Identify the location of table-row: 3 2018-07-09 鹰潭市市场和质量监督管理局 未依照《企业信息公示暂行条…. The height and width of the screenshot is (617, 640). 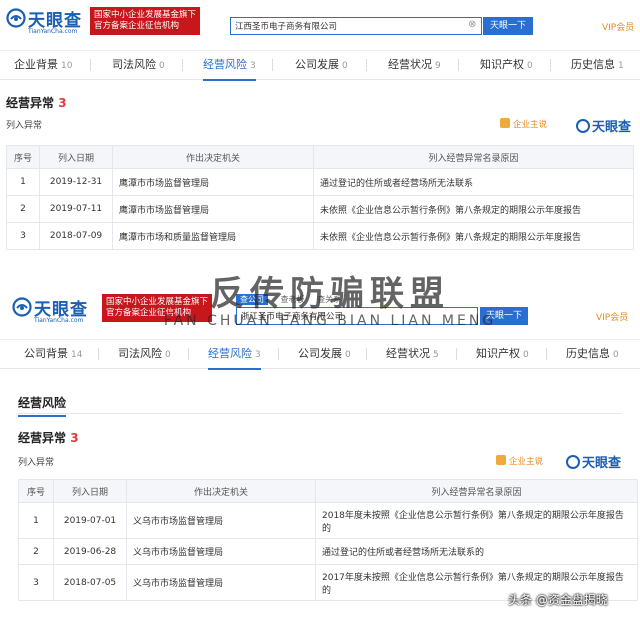
(320, 236).